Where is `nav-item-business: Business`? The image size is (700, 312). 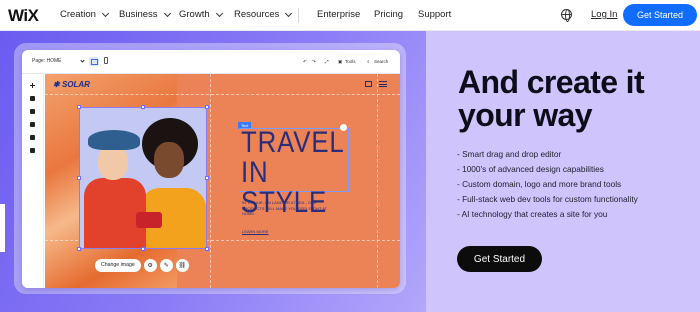
nav-item-business: Business is located at coordinates (145, 14).